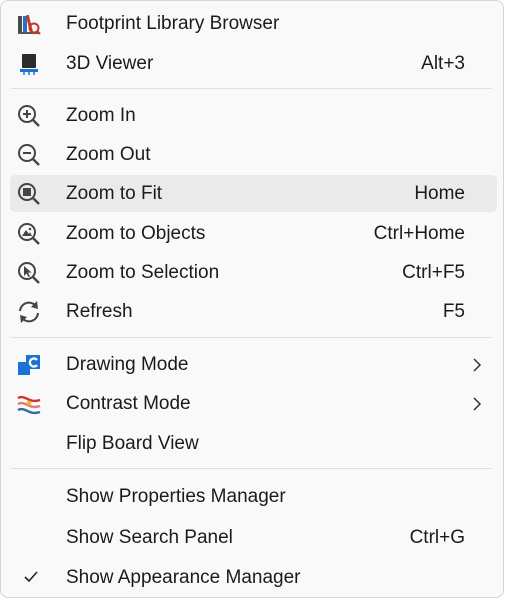 This screenshot has width=506, height=600. What do you see at coordinates (253, 233) in the screenshot?
I see `menu-item-zoom-to-objects: Zoom to Objects Ctrl+Home` at bounding box center [253, 233].